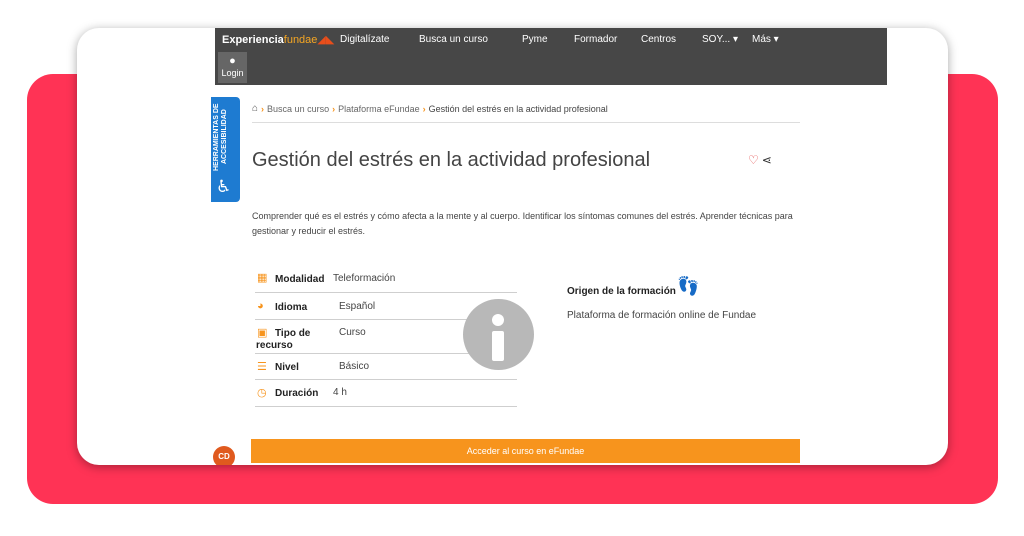 The image size is (1024, 536). What do you see at coordinates (607, 39) in the screenshot?
I see `nav-link-formador: Formador` at bounding box center [607, 39].